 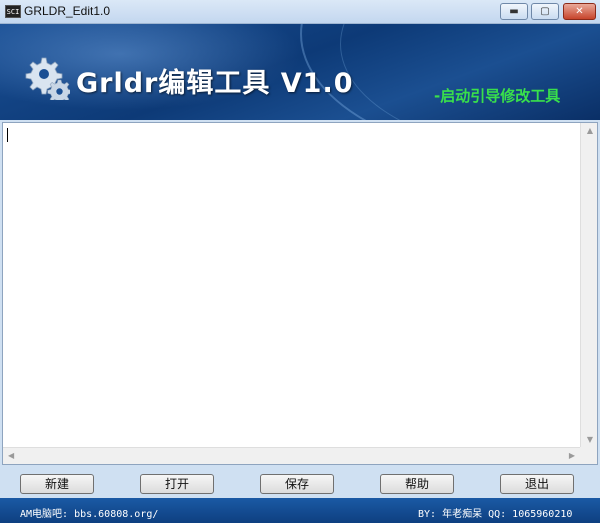 What do you see at coordinates (13, 11) in the screenshot?
I see `app-icon: SCI` at bounding box center [13, 11].